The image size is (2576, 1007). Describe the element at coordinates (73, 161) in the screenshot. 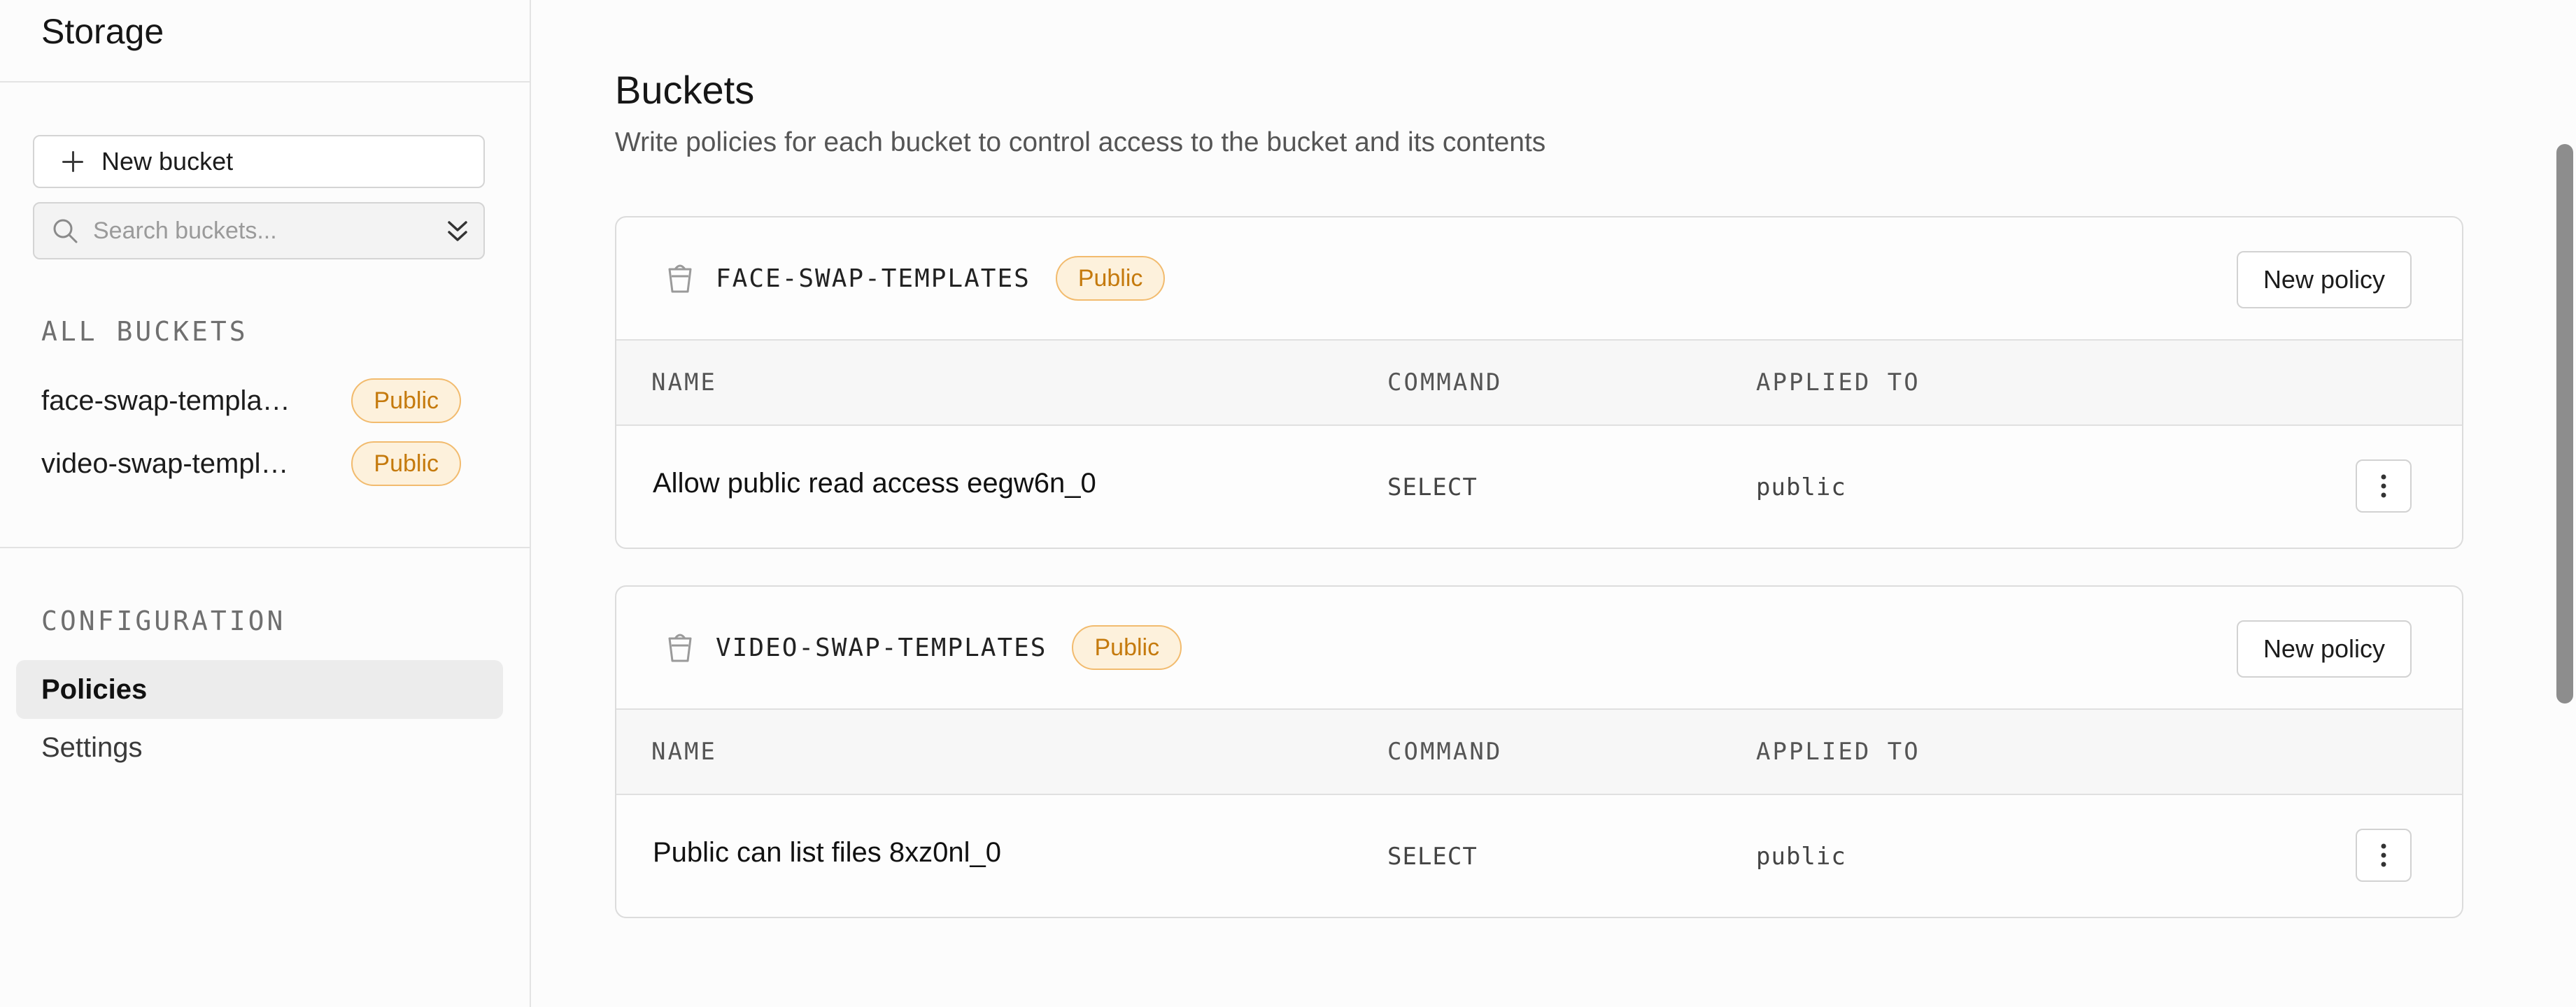

I see `plus-icon` at that location.